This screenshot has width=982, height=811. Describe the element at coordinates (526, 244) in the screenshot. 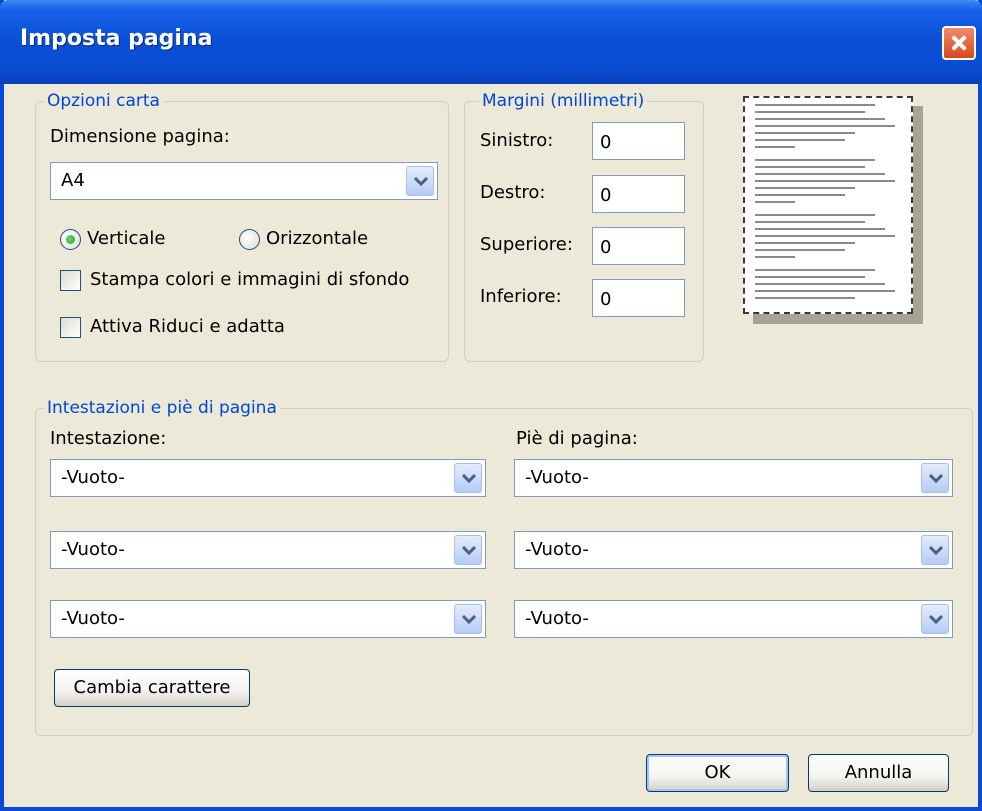

I see `margin-top-label: Superiore:` at that location.